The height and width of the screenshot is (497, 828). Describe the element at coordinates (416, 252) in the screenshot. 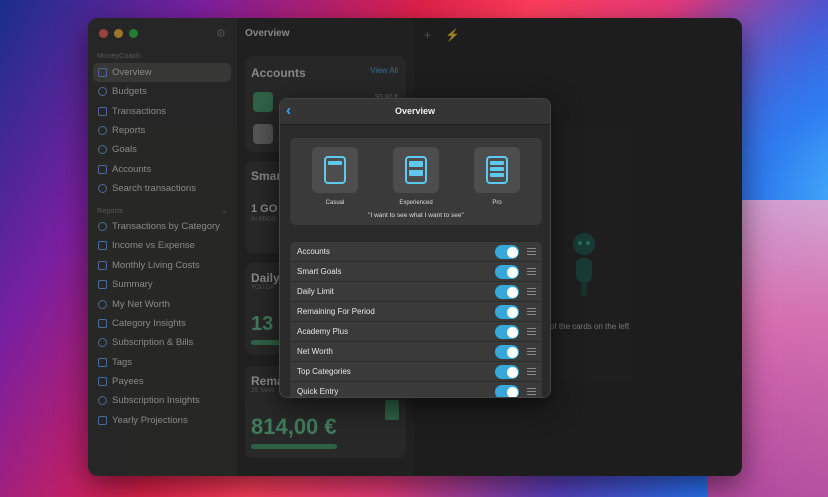

I see `list-item: Accounts` at that location.